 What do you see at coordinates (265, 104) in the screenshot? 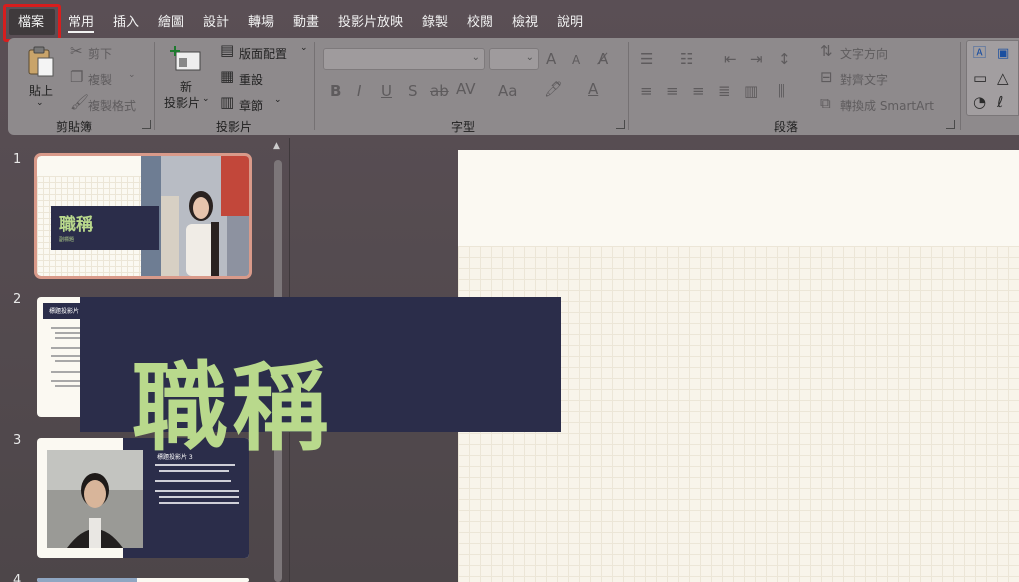
I see `section-button: ▥ 章節 ⌄` at bounding box center [265, 104].